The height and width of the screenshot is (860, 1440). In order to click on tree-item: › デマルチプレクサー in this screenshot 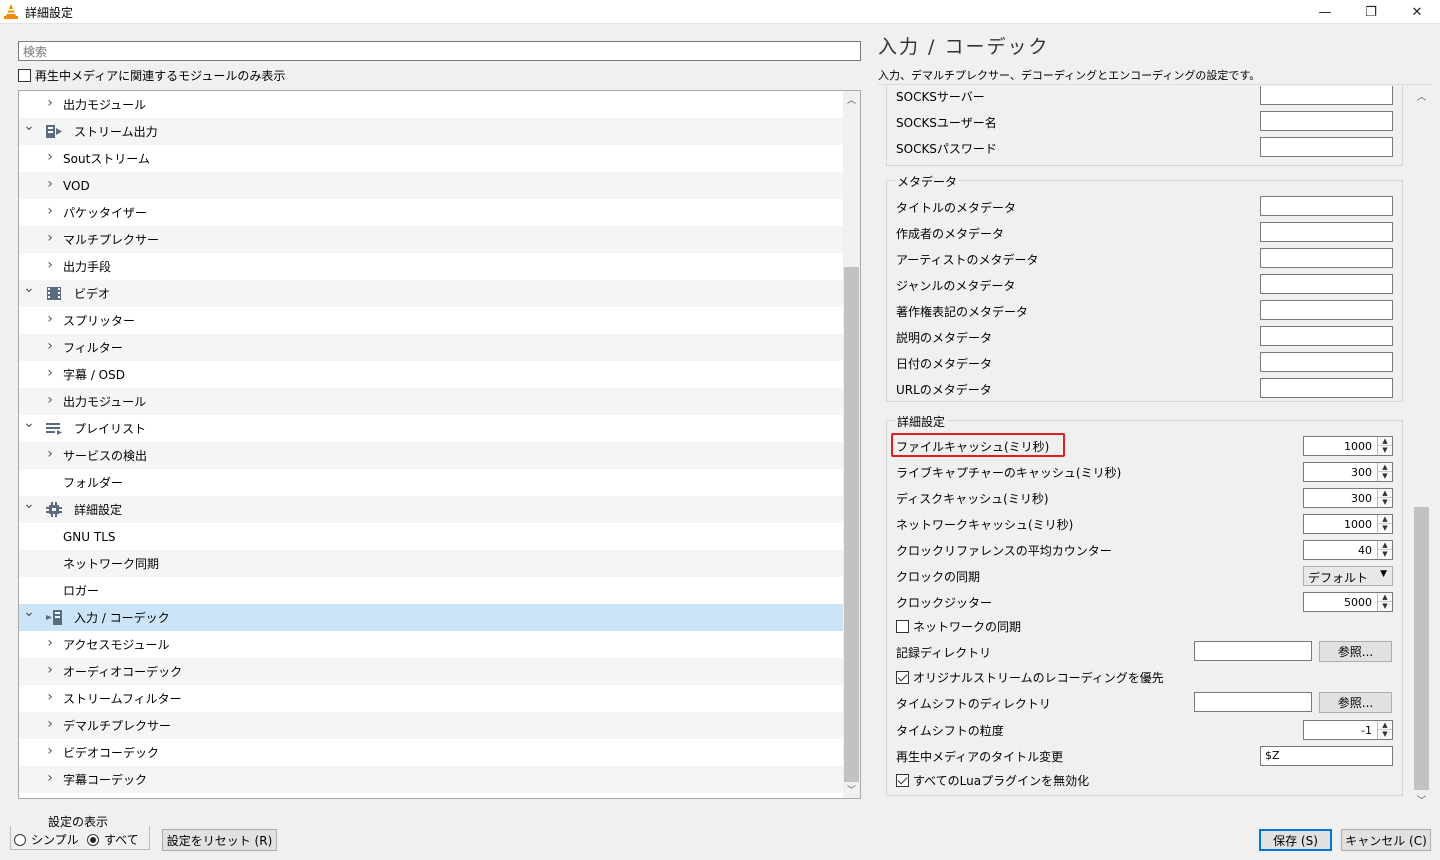, I will do `click(431, 725)`.